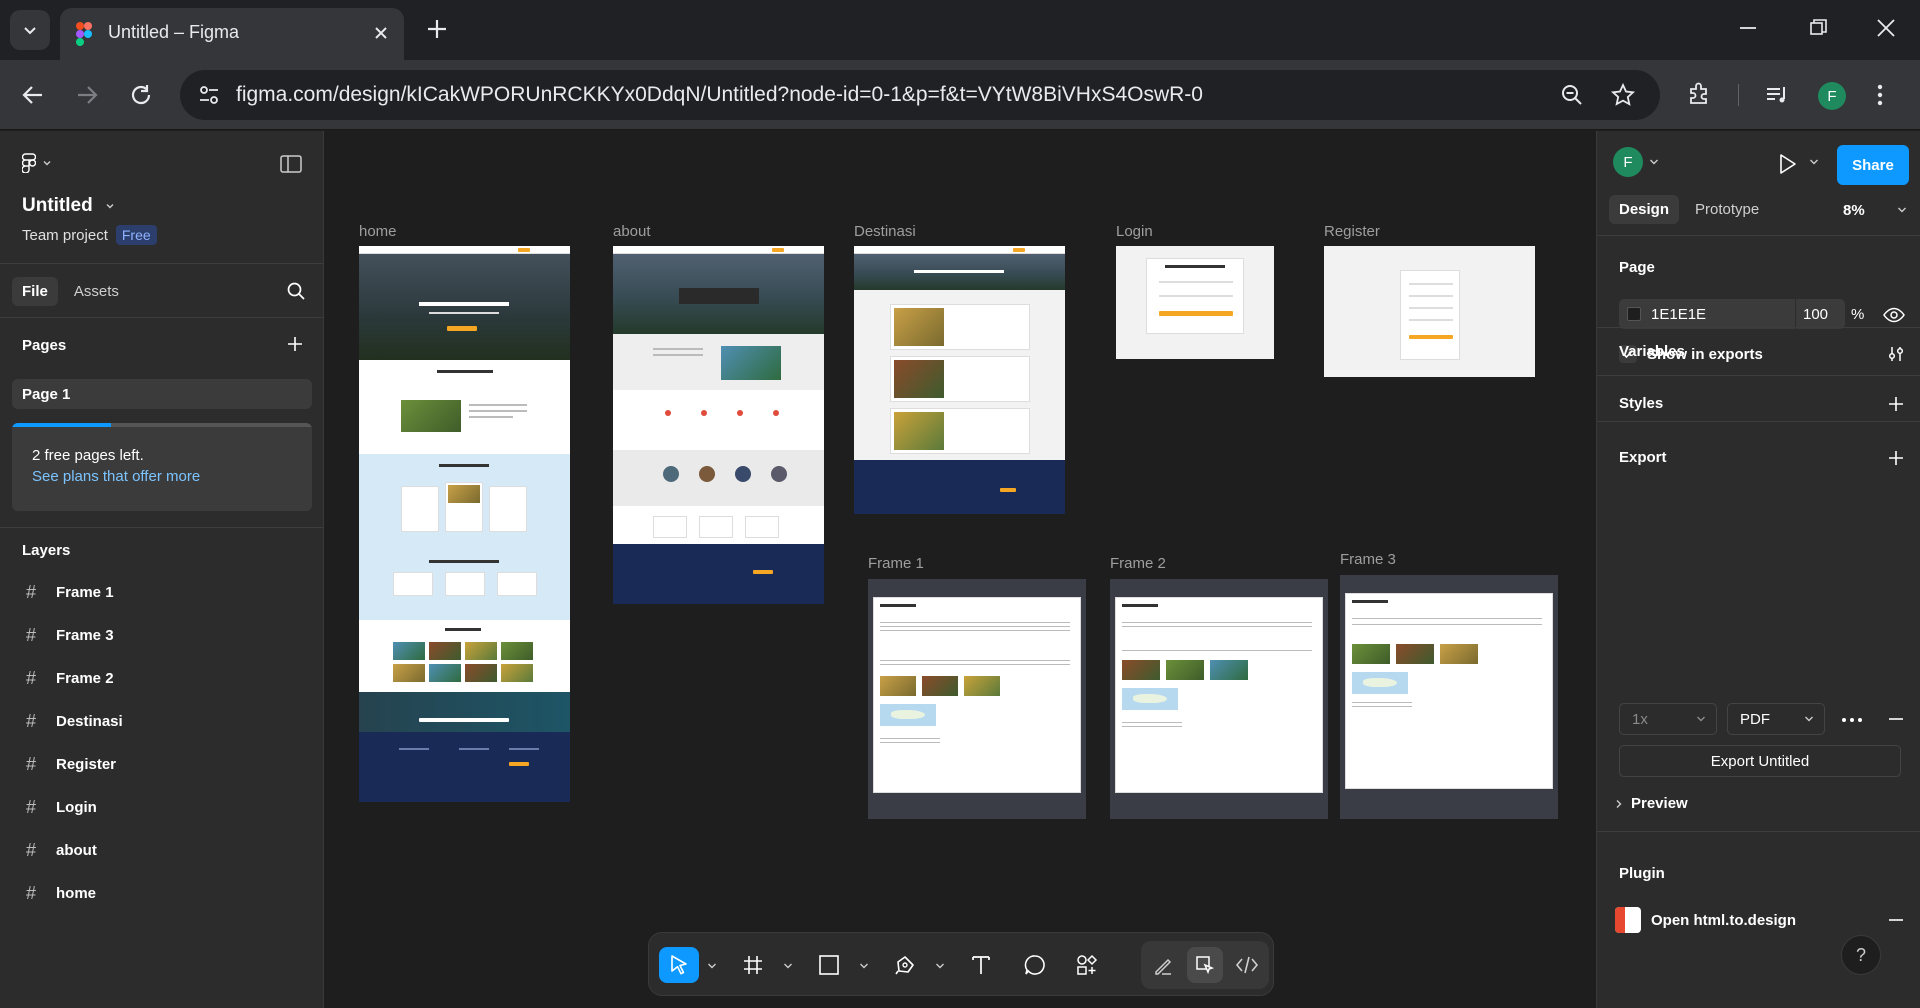 This screenshot has width=1920, height=1008. What do you see at coordinates (1818, 28) in the screenshot?
I see `restore-icon` at bounding box center [1818, 28].